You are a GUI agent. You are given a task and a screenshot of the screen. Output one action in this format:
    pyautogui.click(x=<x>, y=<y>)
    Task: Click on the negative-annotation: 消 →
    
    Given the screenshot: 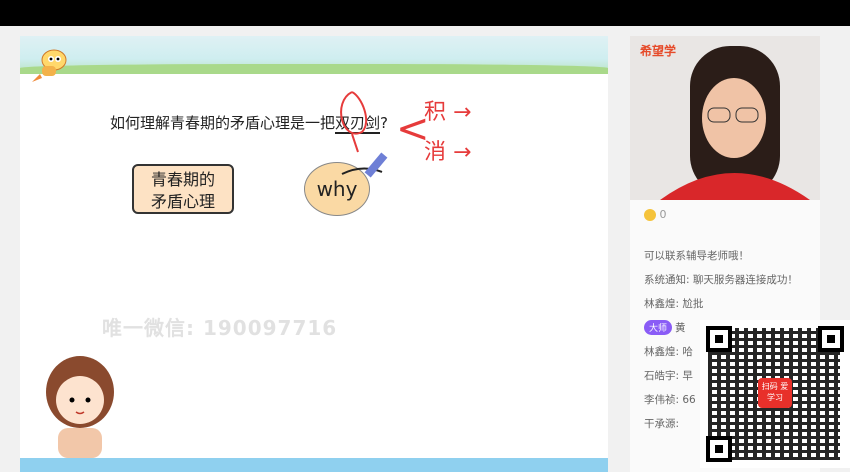 What is the action you would take?
    pyautogui.click(x=448, y=152)
    